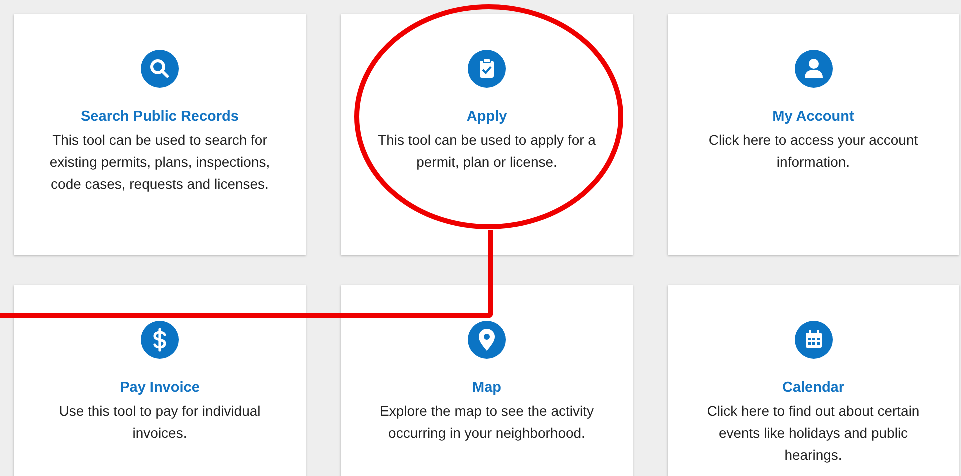 This screenshot has height=476, width=961. What do you see at coordinates (160, 422) in the screenshot?
I see `tile-description: Use this tool to pay for individual invoices.` at bounding box center [160, 422].